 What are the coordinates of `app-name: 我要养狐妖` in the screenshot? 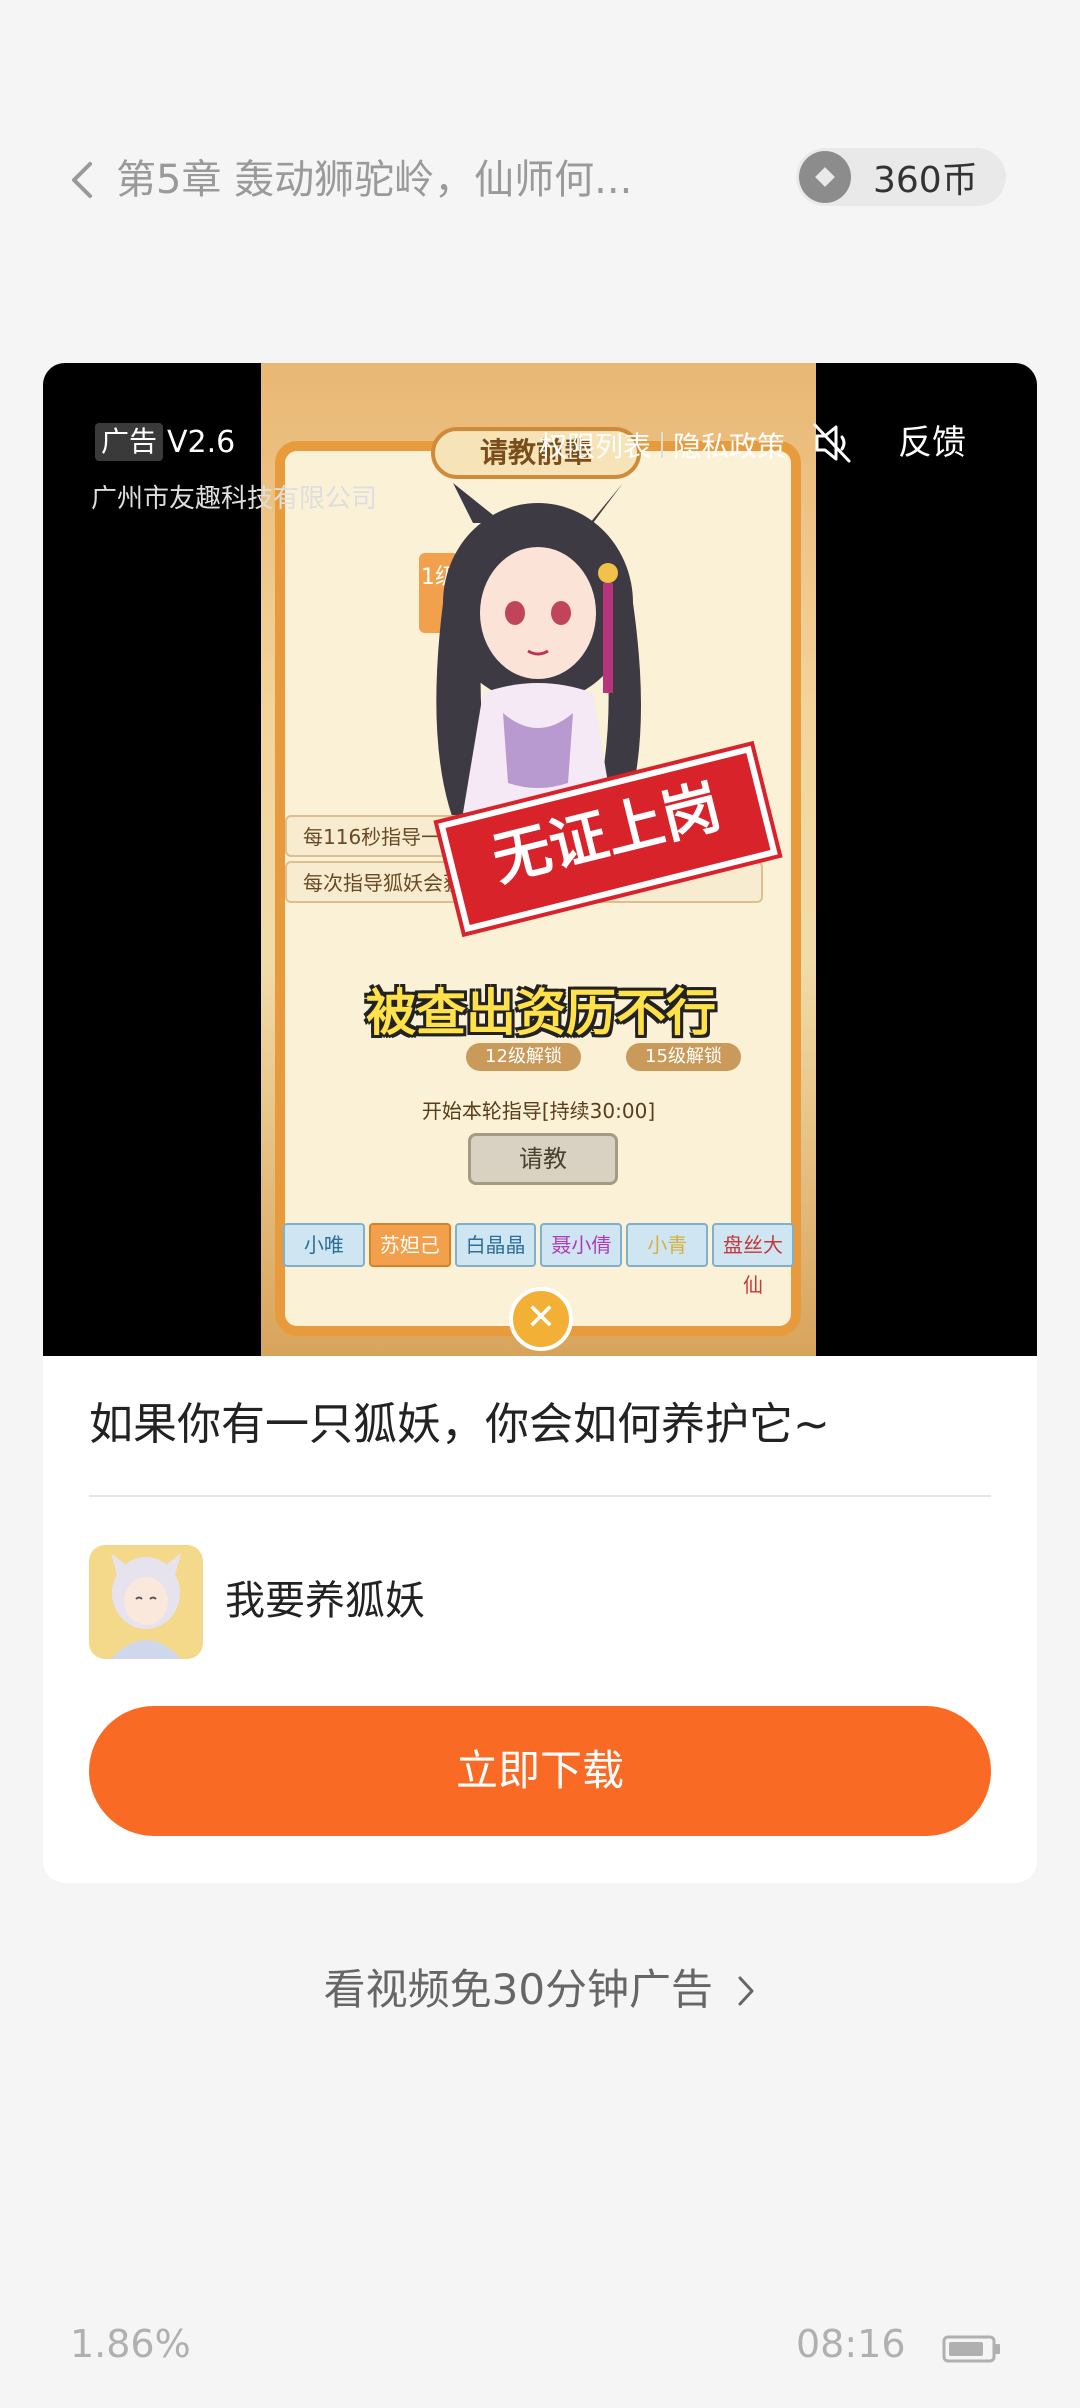 It's located at (325, 1601).